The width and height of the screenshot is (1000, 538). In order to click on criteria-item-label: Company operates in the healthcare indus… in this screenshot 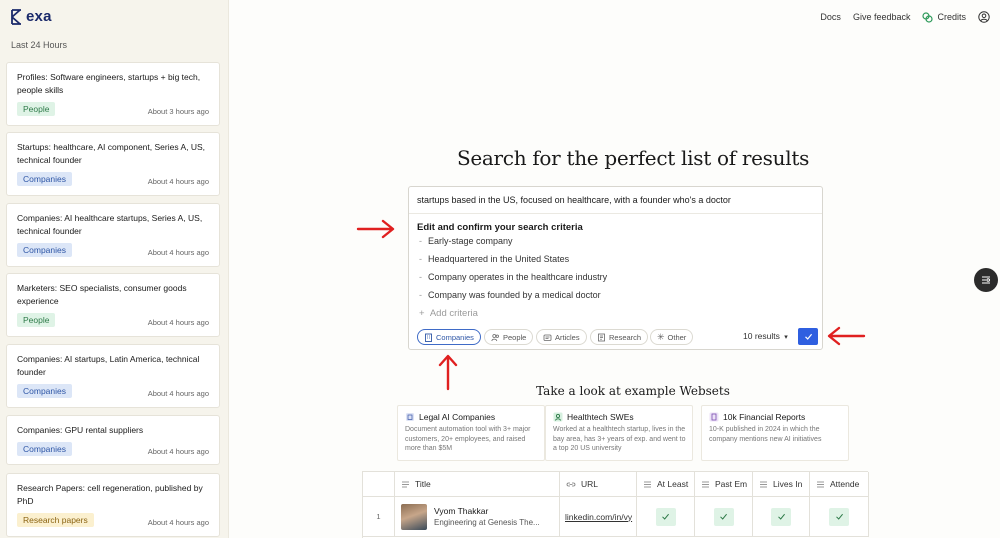, I will do `click(518, 277)`.